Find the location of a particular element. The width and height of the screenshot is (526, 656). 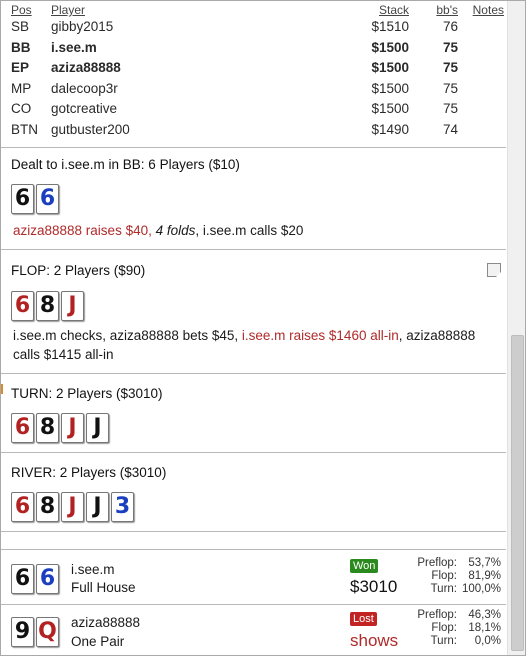

row-pos: BB is located at coordinates (21, 47).